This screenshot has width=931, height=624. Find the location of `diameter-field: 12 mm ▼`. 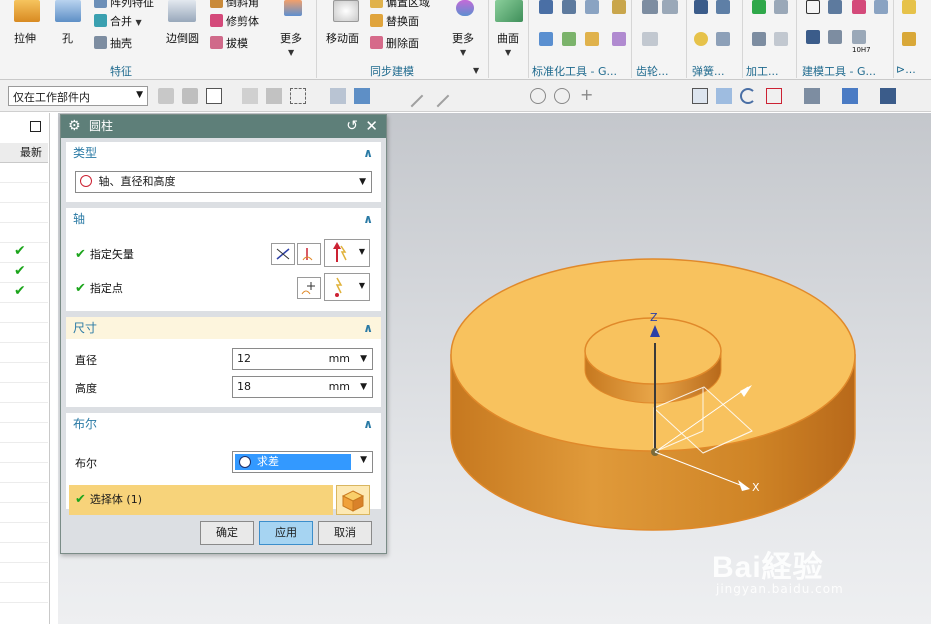

diameter-field: 12 mm ▼ is located at coordinates (302, 359).